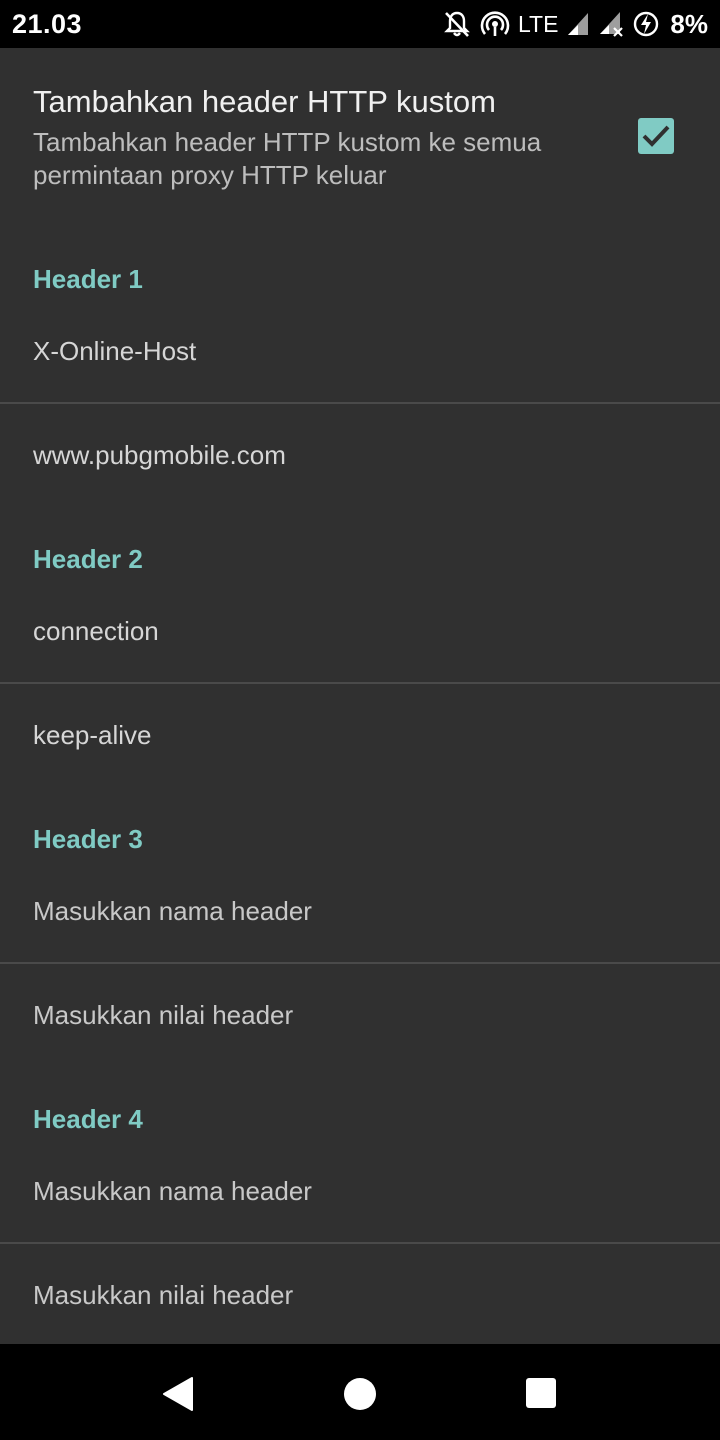 Image resolution: width=720 pixels, height=1440 pixels. What do you see at coordinates (578, 24) in the screenshot?
I see `signal-icon` at bounding box center [578, 24].